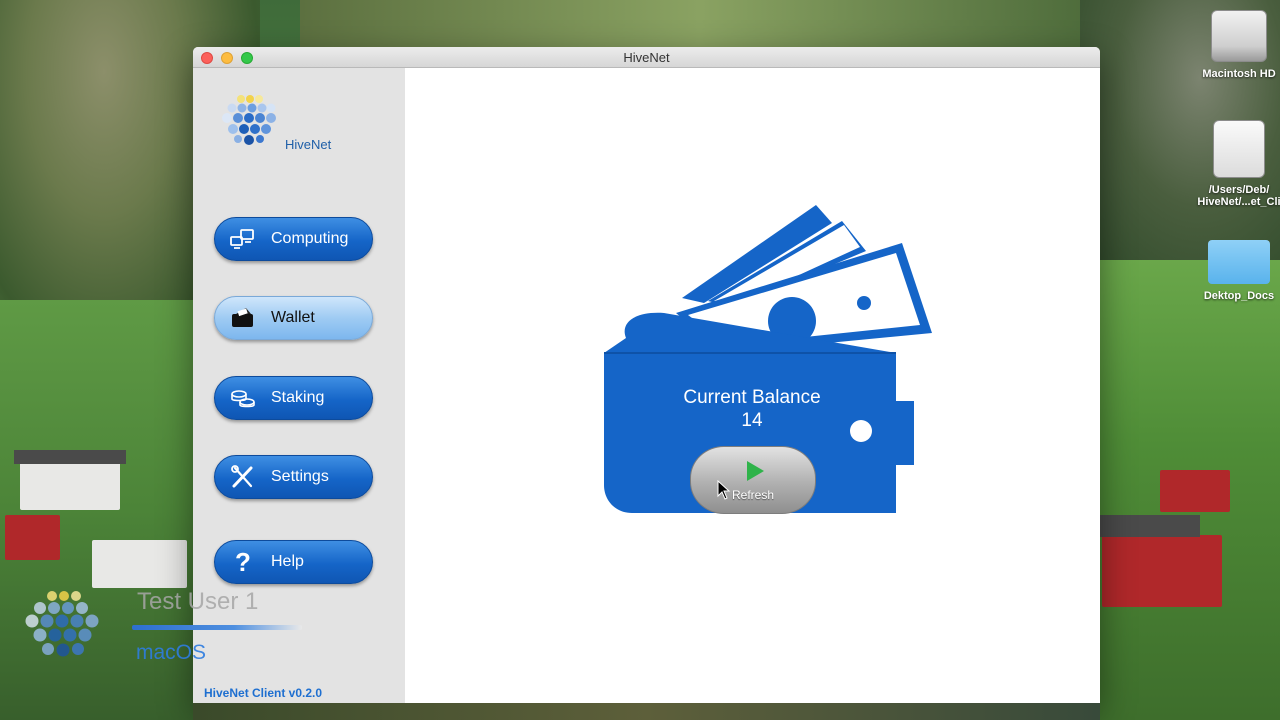 The width and height of the screenshot is (1280, 720). I want to click on overlay-os-name: macOS, so click(171, 652).